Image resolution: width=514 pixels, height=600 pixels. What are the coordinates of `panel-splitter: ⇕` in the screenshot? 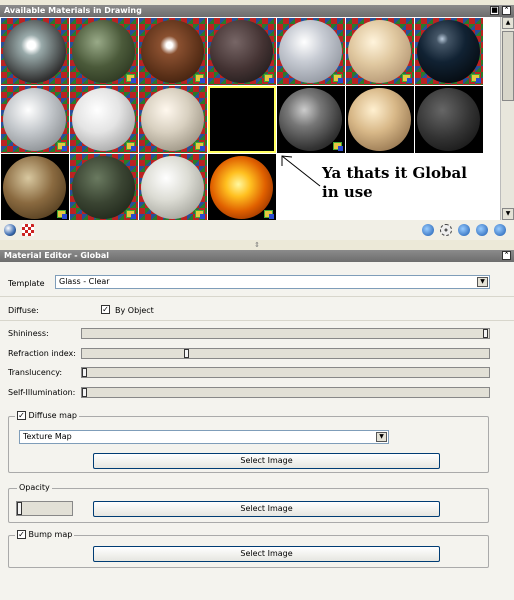 It's located at (257, 245).